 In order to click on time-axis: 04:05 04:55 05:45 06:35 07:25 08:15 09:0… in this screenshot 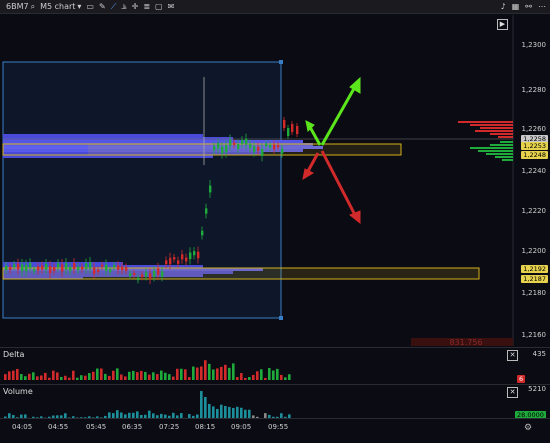, I will do `click(275, 430)`.